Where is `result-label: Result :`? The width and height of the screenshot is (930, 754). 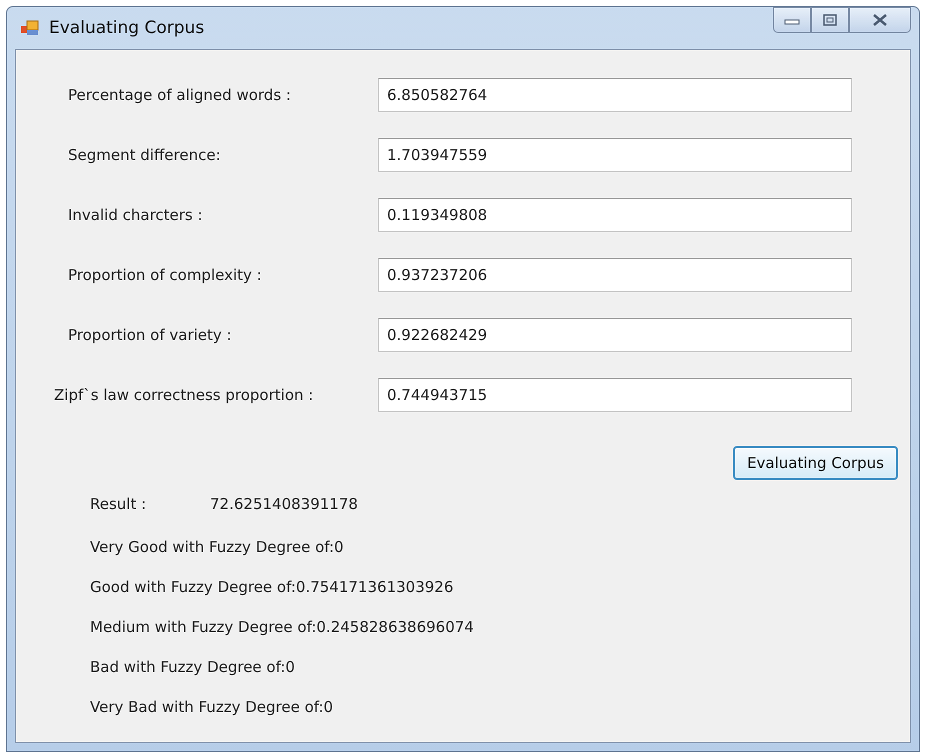 result-label: Result : is located at coordinates (119, 504).